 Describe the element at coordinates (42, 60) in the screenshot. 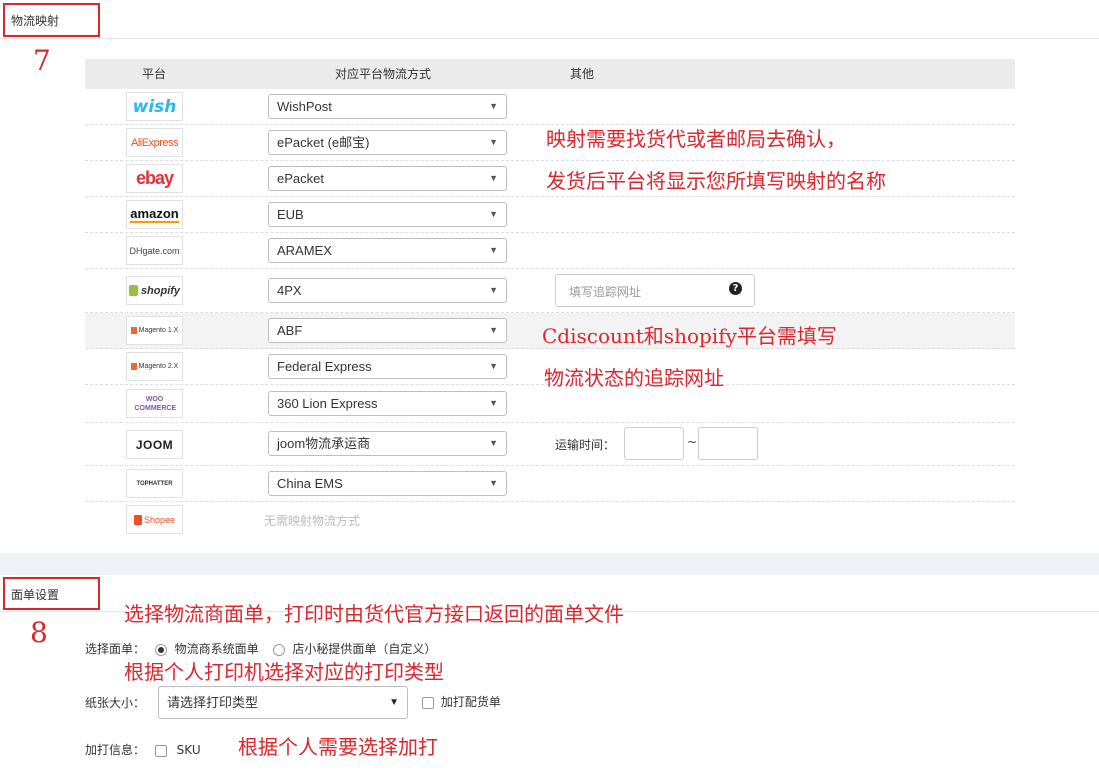

I see `step-number-7: 7` at that location.